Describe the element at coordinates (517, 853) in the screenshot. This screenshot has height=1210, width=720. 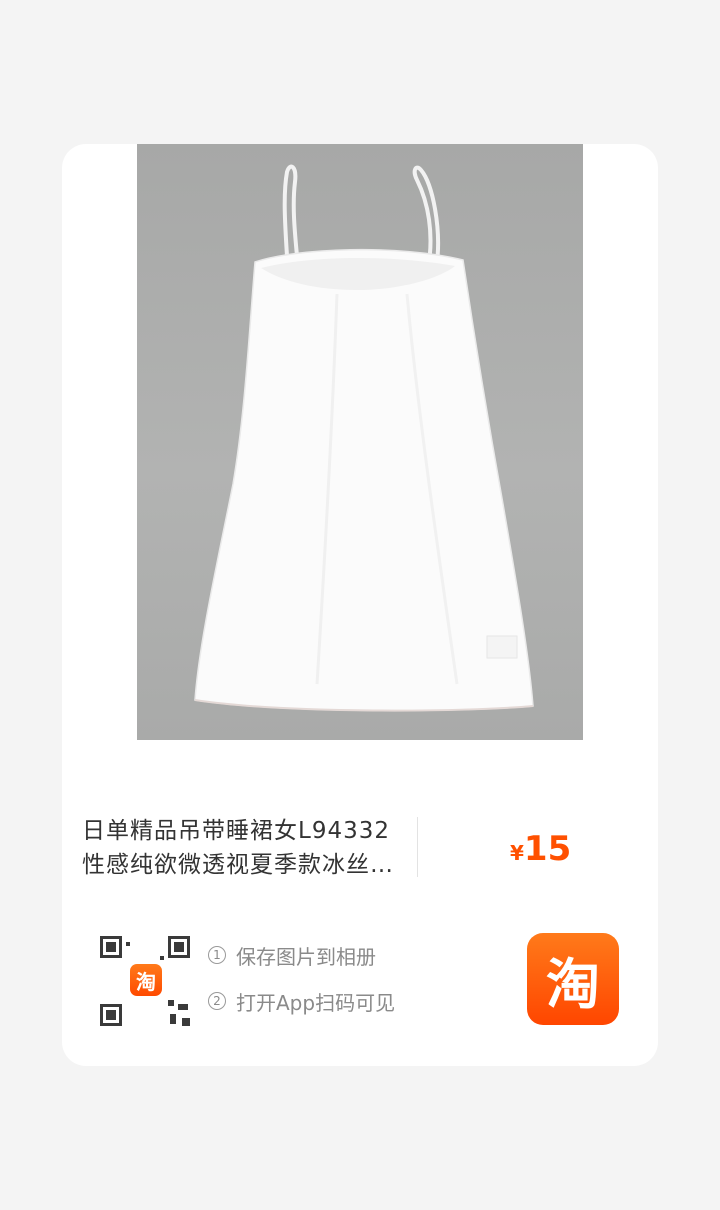
I see `currency-symbol: ¥` at that location.